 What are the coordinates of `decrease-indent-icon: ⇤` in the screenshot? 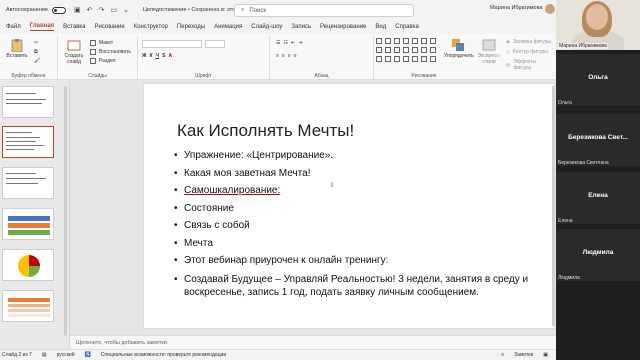 It's located at (293, 43).